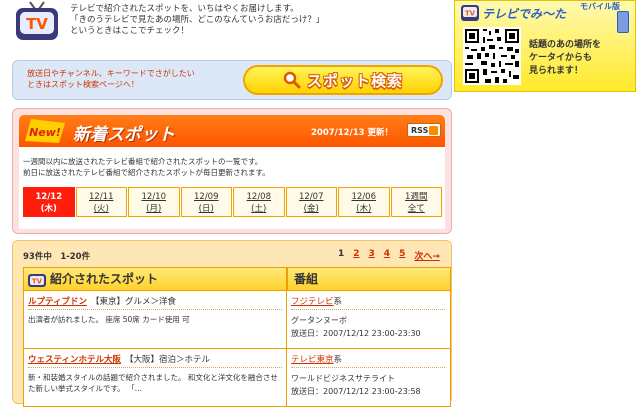  What do you see at coordinates (143, 161) in the screenshot?
I see `desc-line: 一週間以内に放送されたテレビ番組で紹介されたスポットの一覧です。` at bounding box center [143, 161].